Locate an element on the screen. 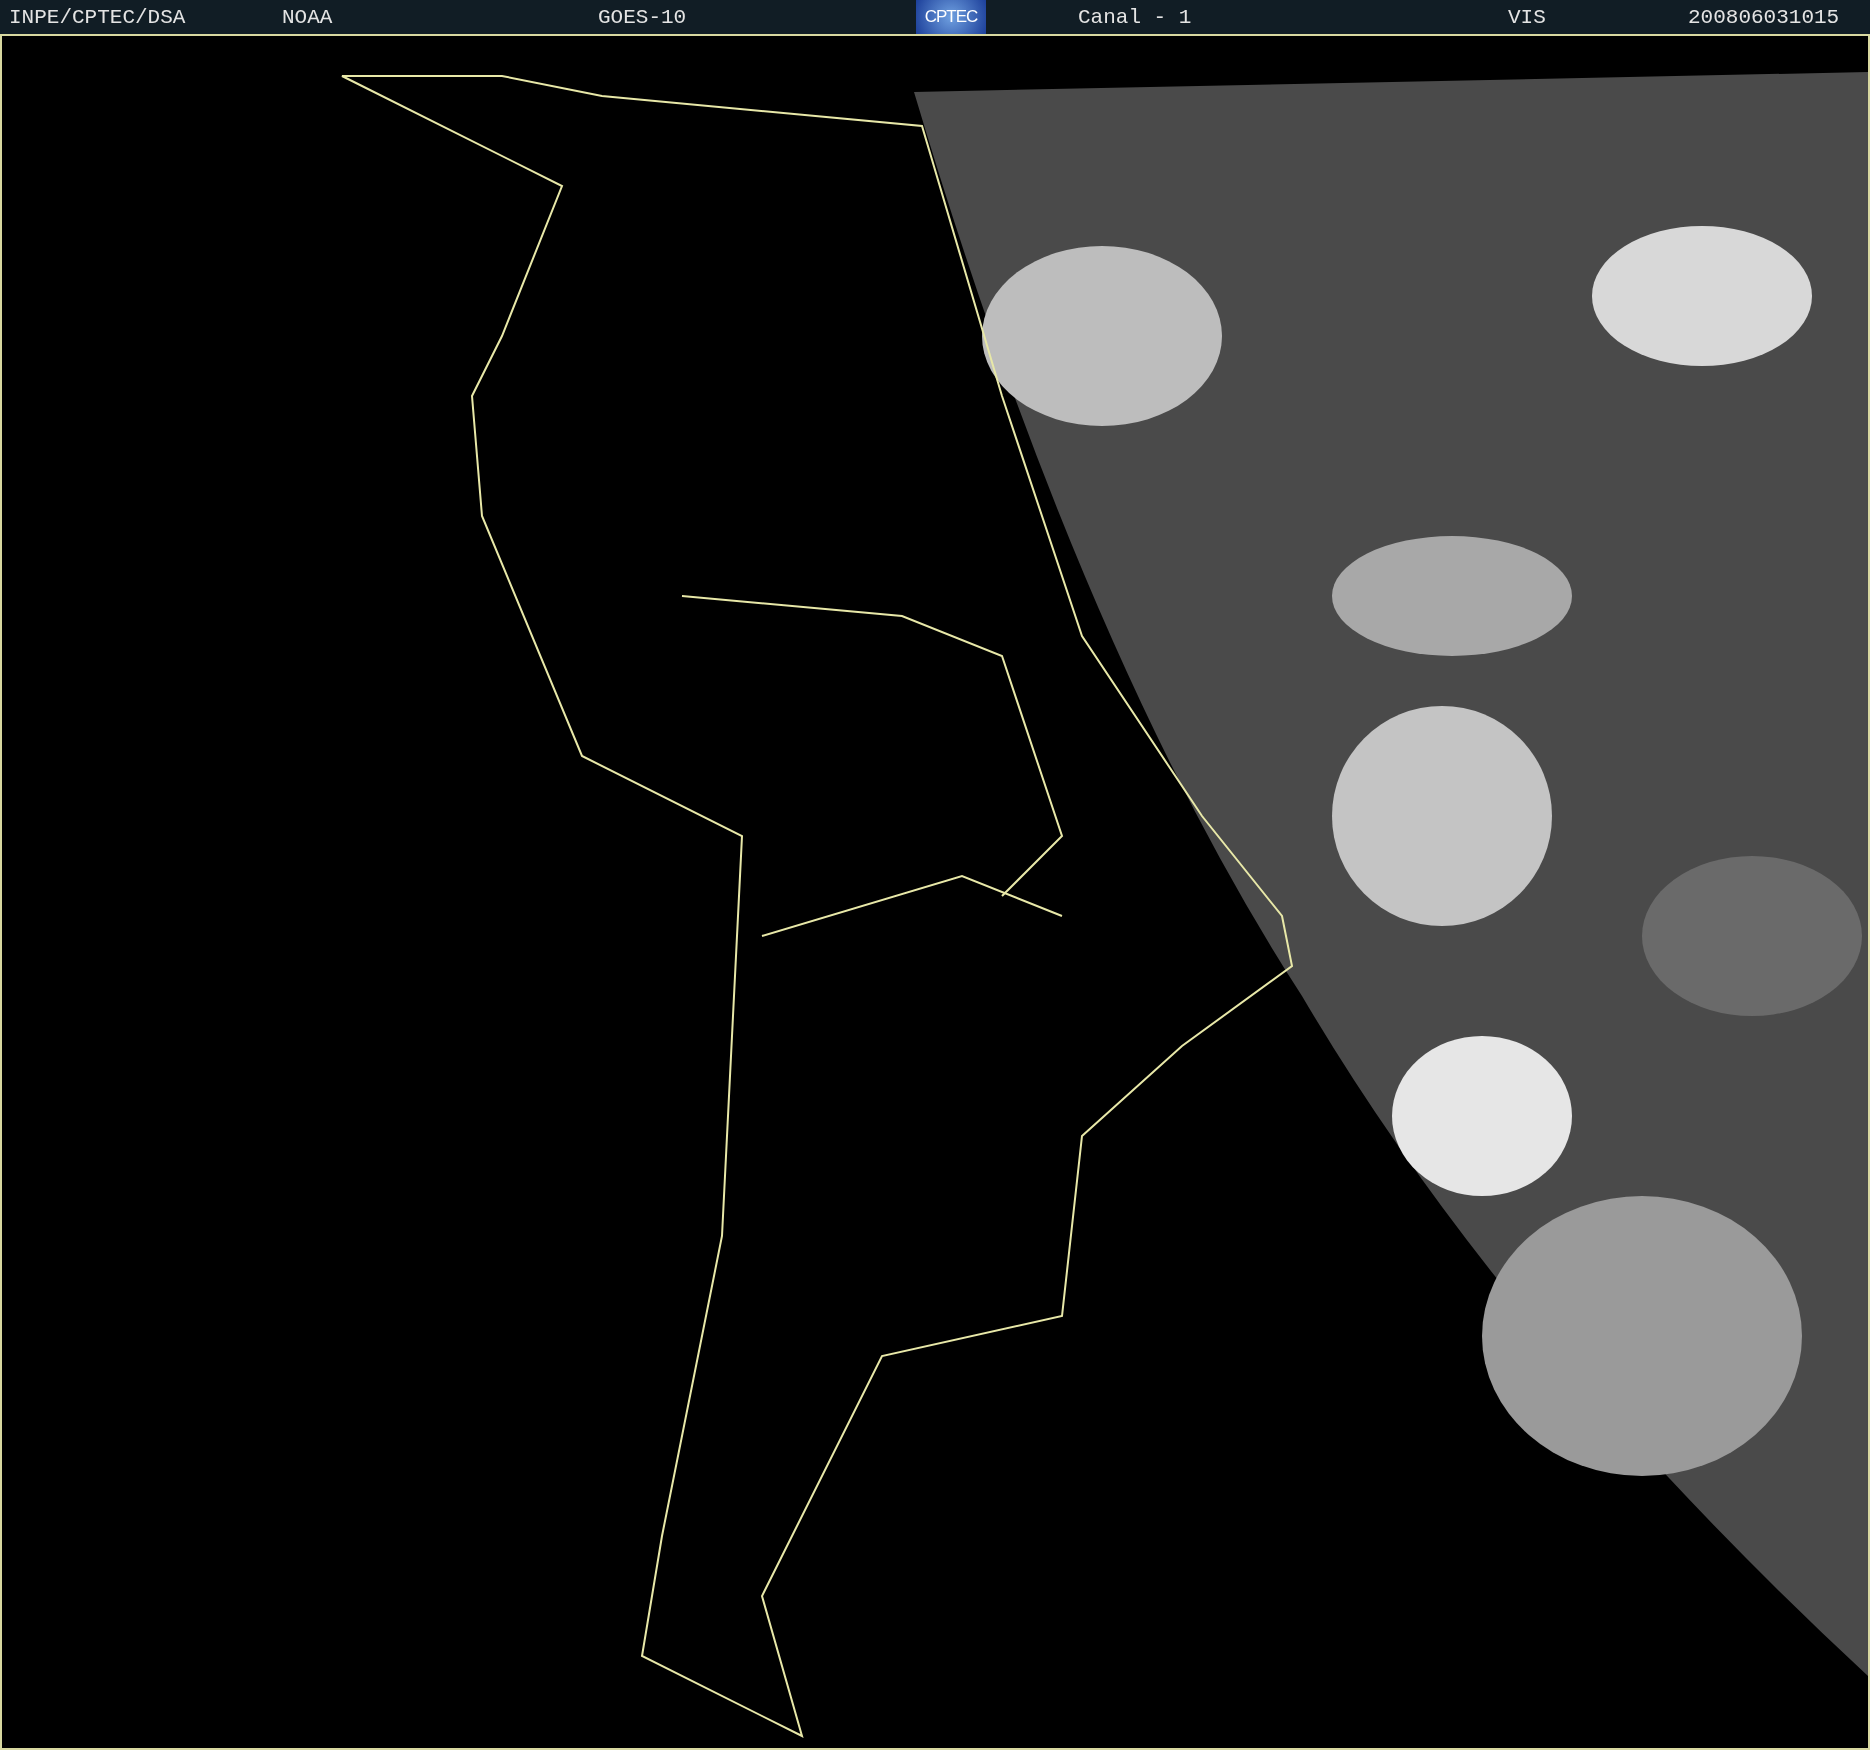 The height and width of the screenshot is (1750, 1870). satellite-label: GOES-10 is located at coordinates (642, 18).